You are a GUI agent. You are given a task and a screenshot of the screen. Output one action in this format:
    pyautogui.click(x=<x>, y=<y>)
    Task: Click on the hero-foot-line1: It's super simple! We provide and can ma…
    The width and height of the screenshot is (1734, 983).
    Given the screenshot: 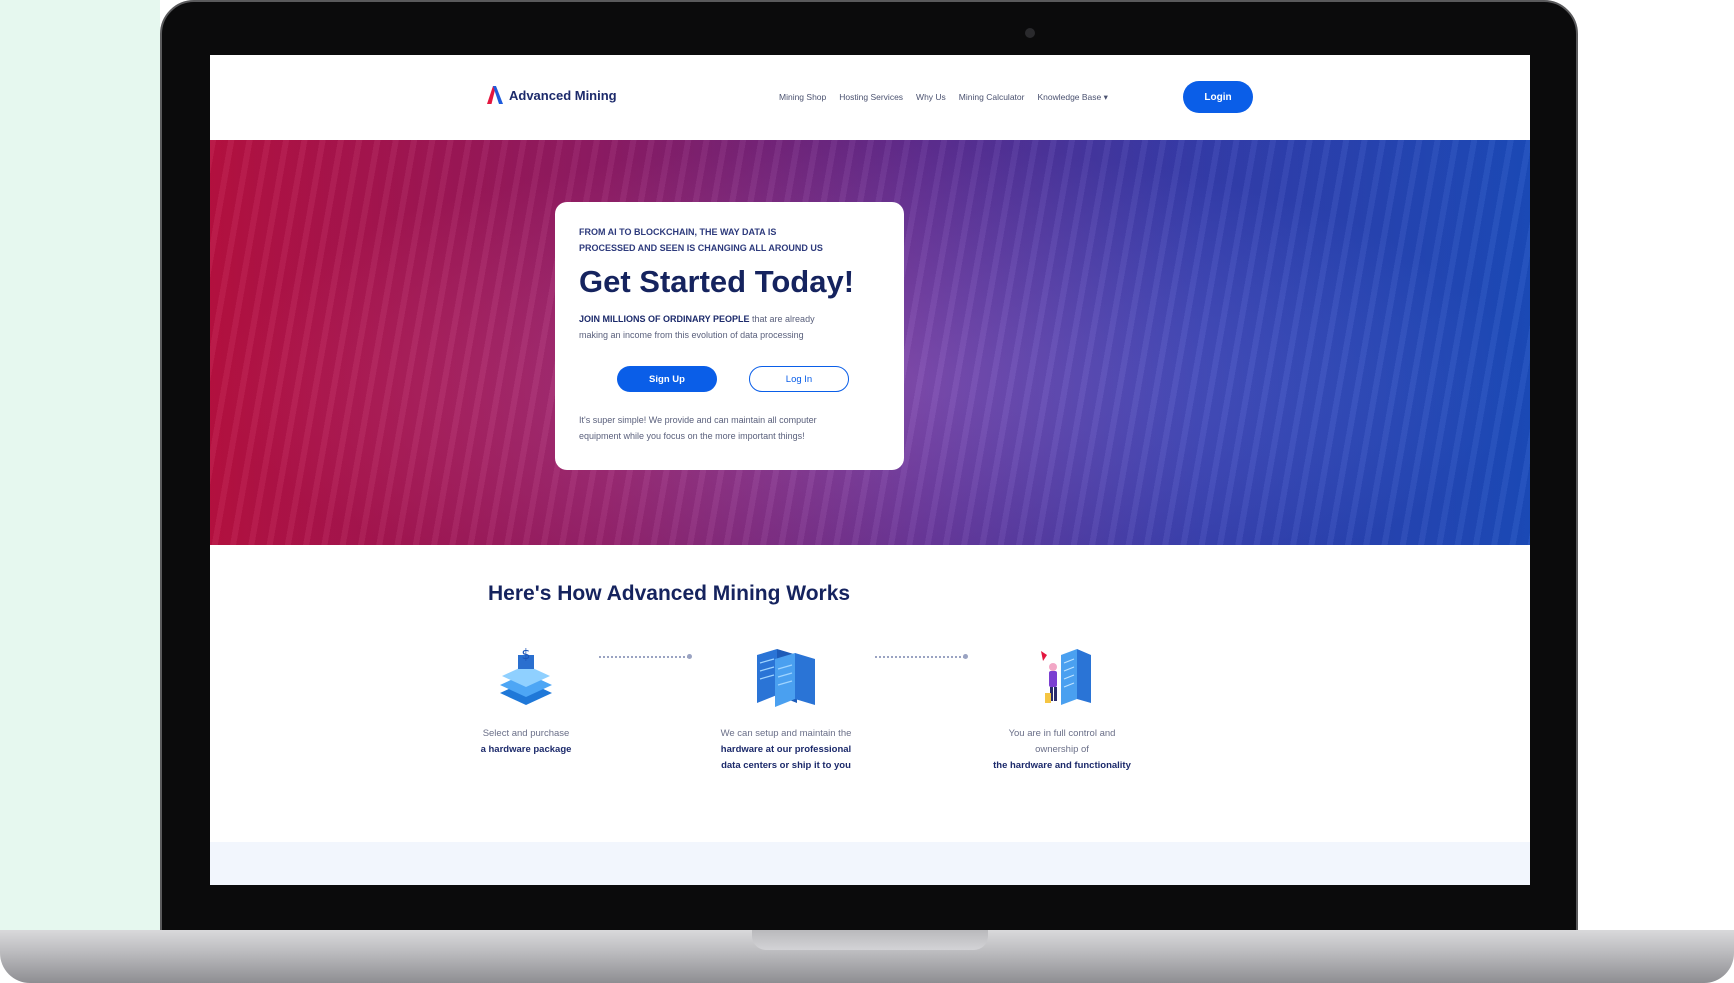 What is the action you would take?
    pyautogui.click(x=698, y=420)
    